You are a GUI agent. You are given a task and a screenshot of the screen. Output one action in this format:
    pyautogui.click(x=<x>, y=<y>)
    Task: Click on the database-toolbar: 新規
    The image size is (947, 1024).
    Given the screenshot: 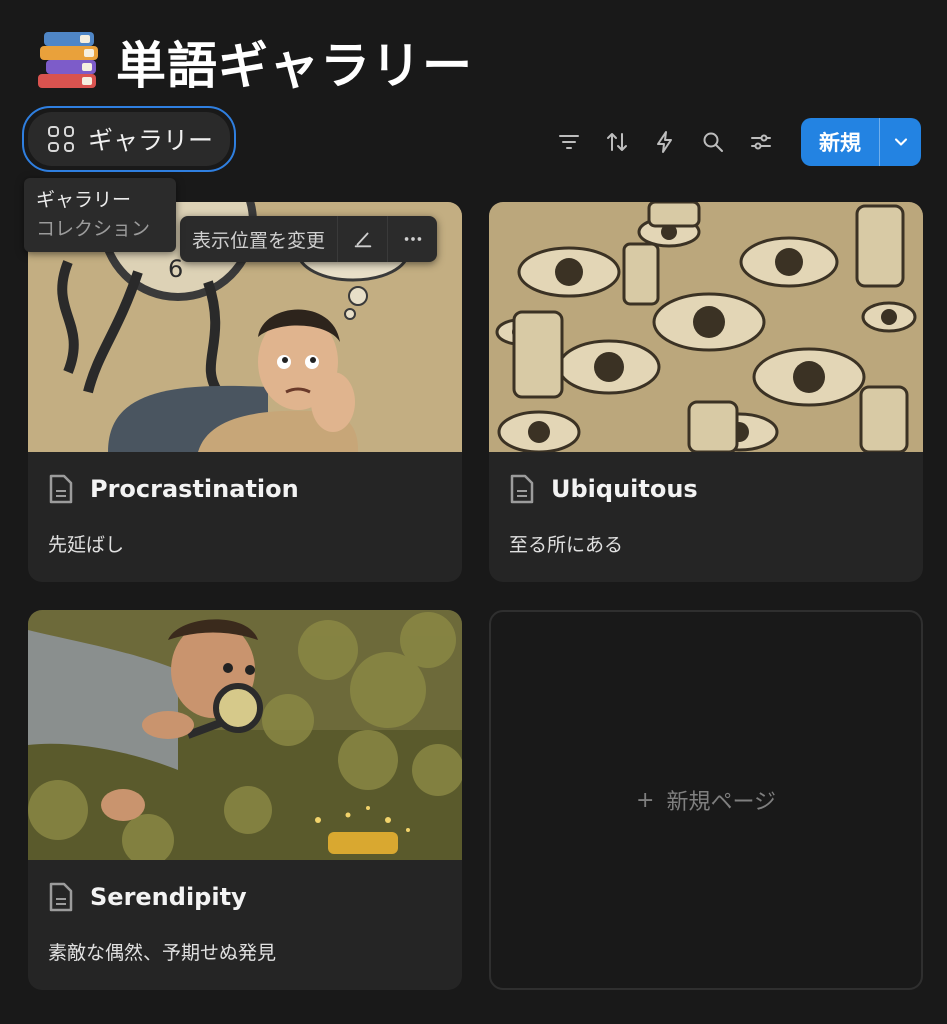 What is the action you would take?
    pyautogui.click(x=733, y=142)
    